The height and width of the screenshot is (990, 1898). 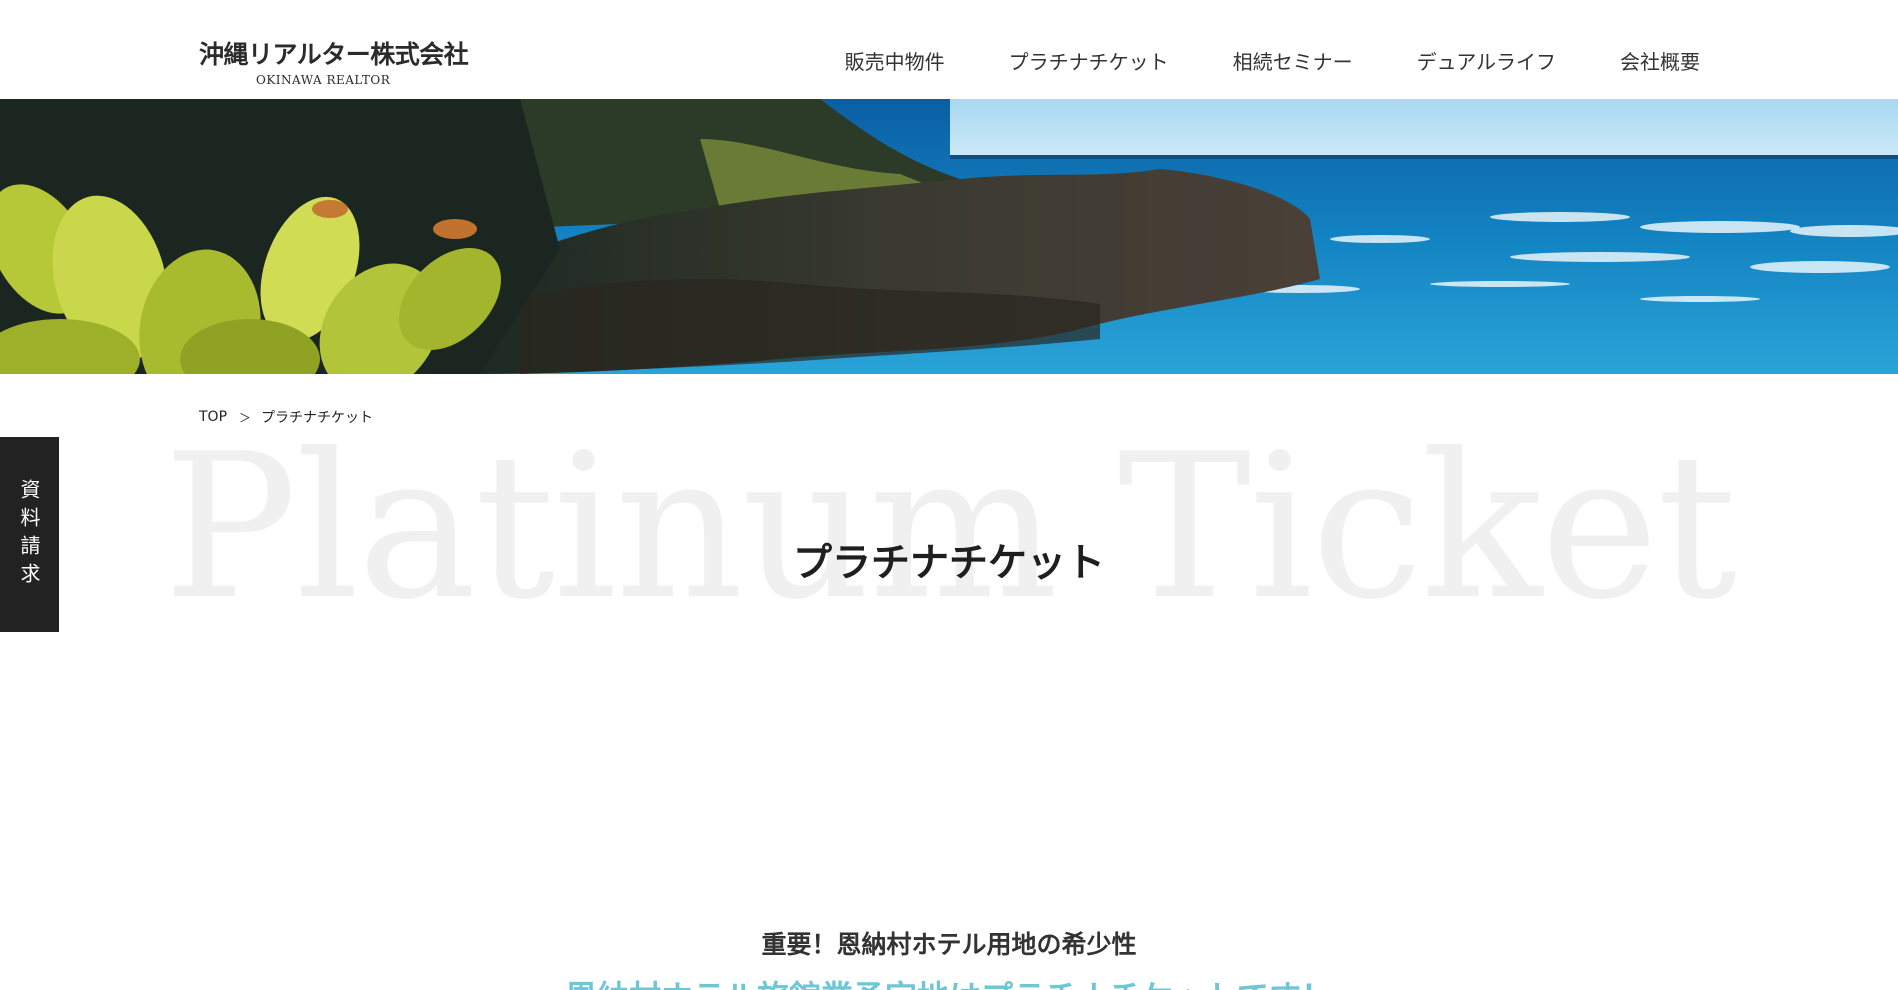 What do you see at coordinates (949, 944) in the screenshot?
I see `section-subheading: 重要！恩納村ホテル用地の希少性` at bounding box center [949, 944].